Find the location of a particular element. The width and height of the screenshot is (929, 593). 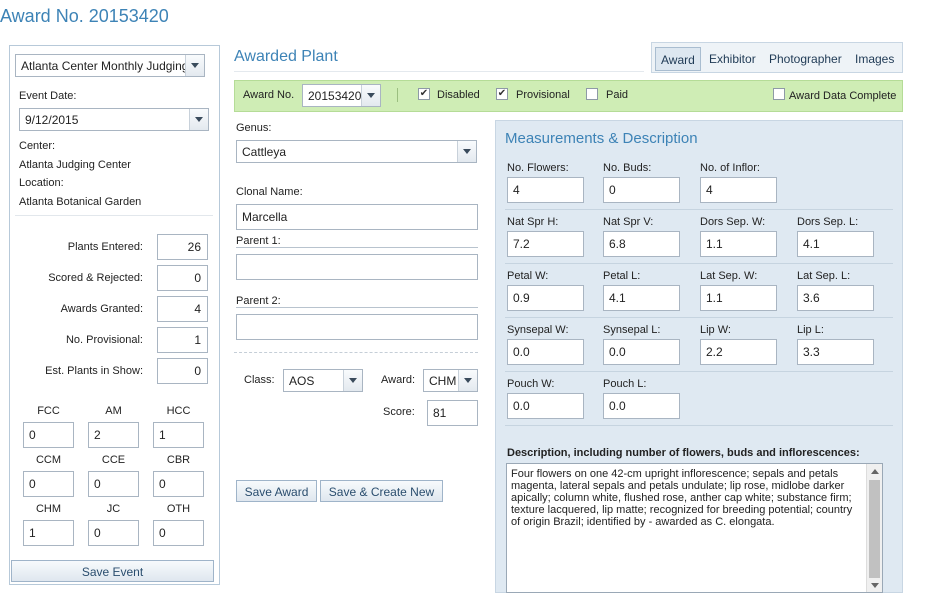

genus-select: Cattleya is located at coordinates (356, 151).